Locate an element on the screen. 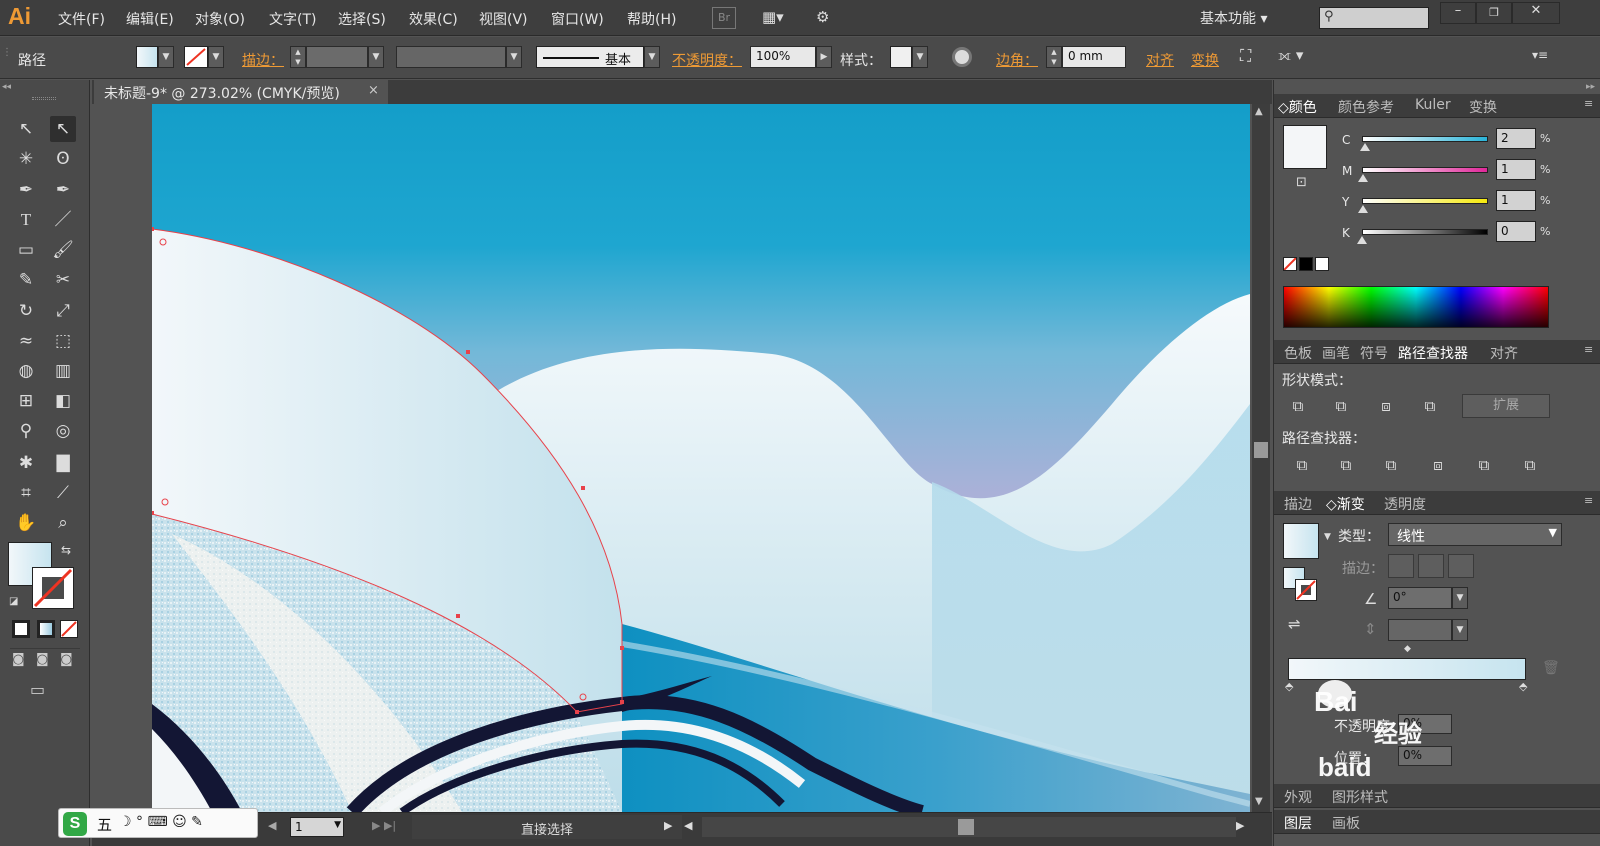 This screenshot has height=846, width=1600. gradient-stop-right: ⬘ is located at coordinates (1523, 686).